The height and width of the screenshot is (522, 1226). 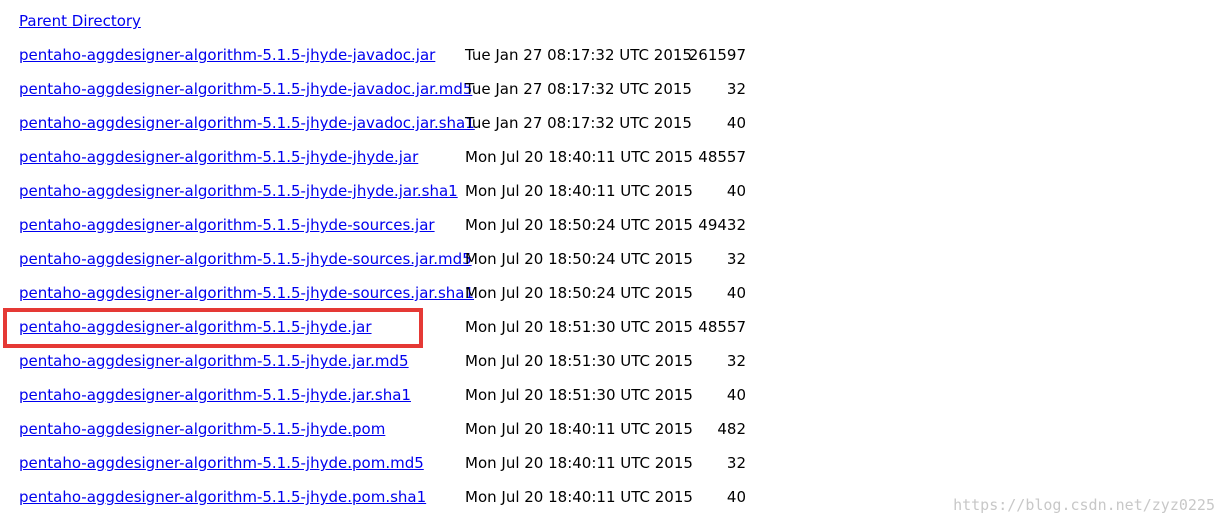 What do you see at coordinates (80, 21) in the screenshot?
I see `parent-directory-link: Parent Directory` at bounding box center [80, 21].